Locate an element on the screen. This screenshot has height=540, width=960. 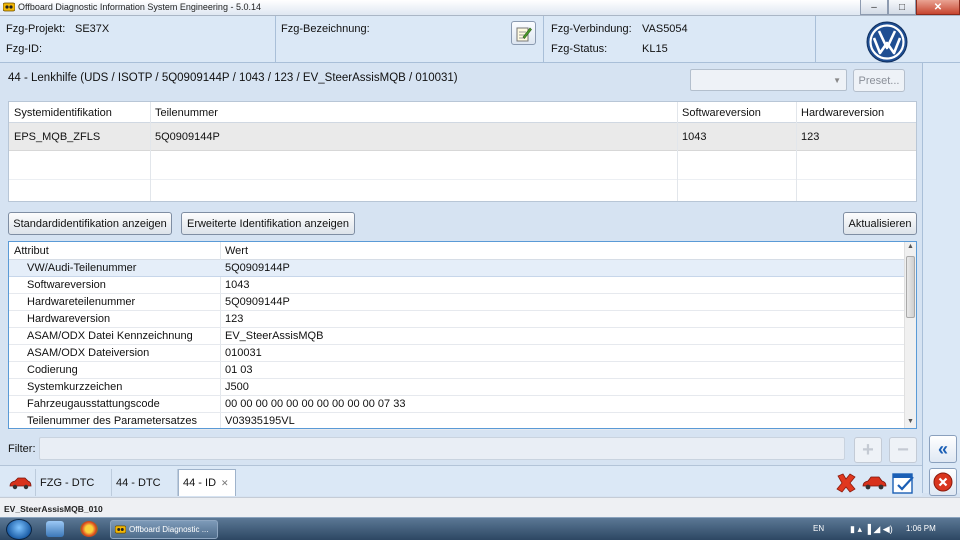
right-side-panel: « is located at coordinates (941, 279).